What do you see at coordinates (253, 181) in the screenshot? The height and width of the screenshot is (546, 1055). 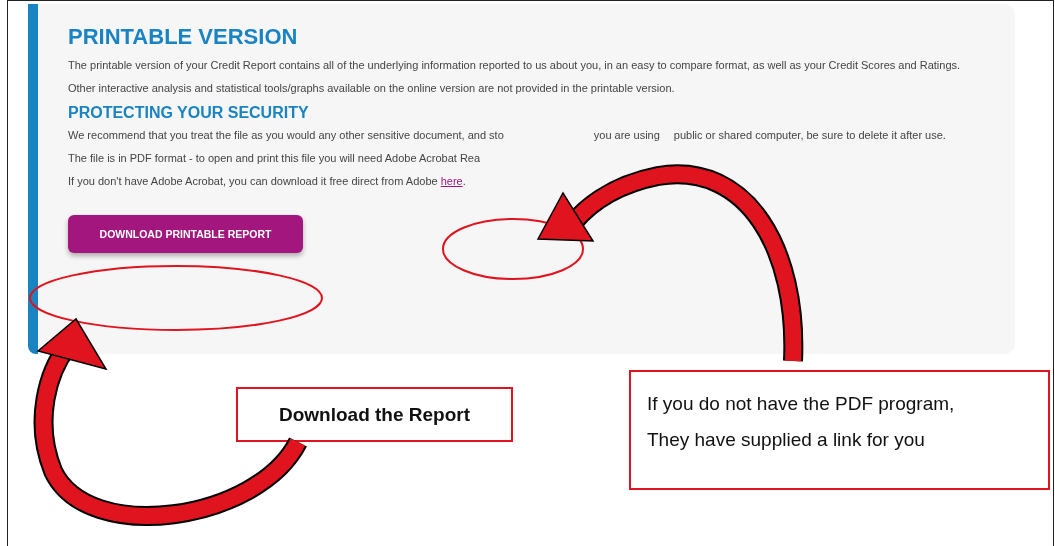 I see `paragraph: If you don't have Adobe Acrobat, you can download it free direct from Adobe` at bounding box center [253, 181].